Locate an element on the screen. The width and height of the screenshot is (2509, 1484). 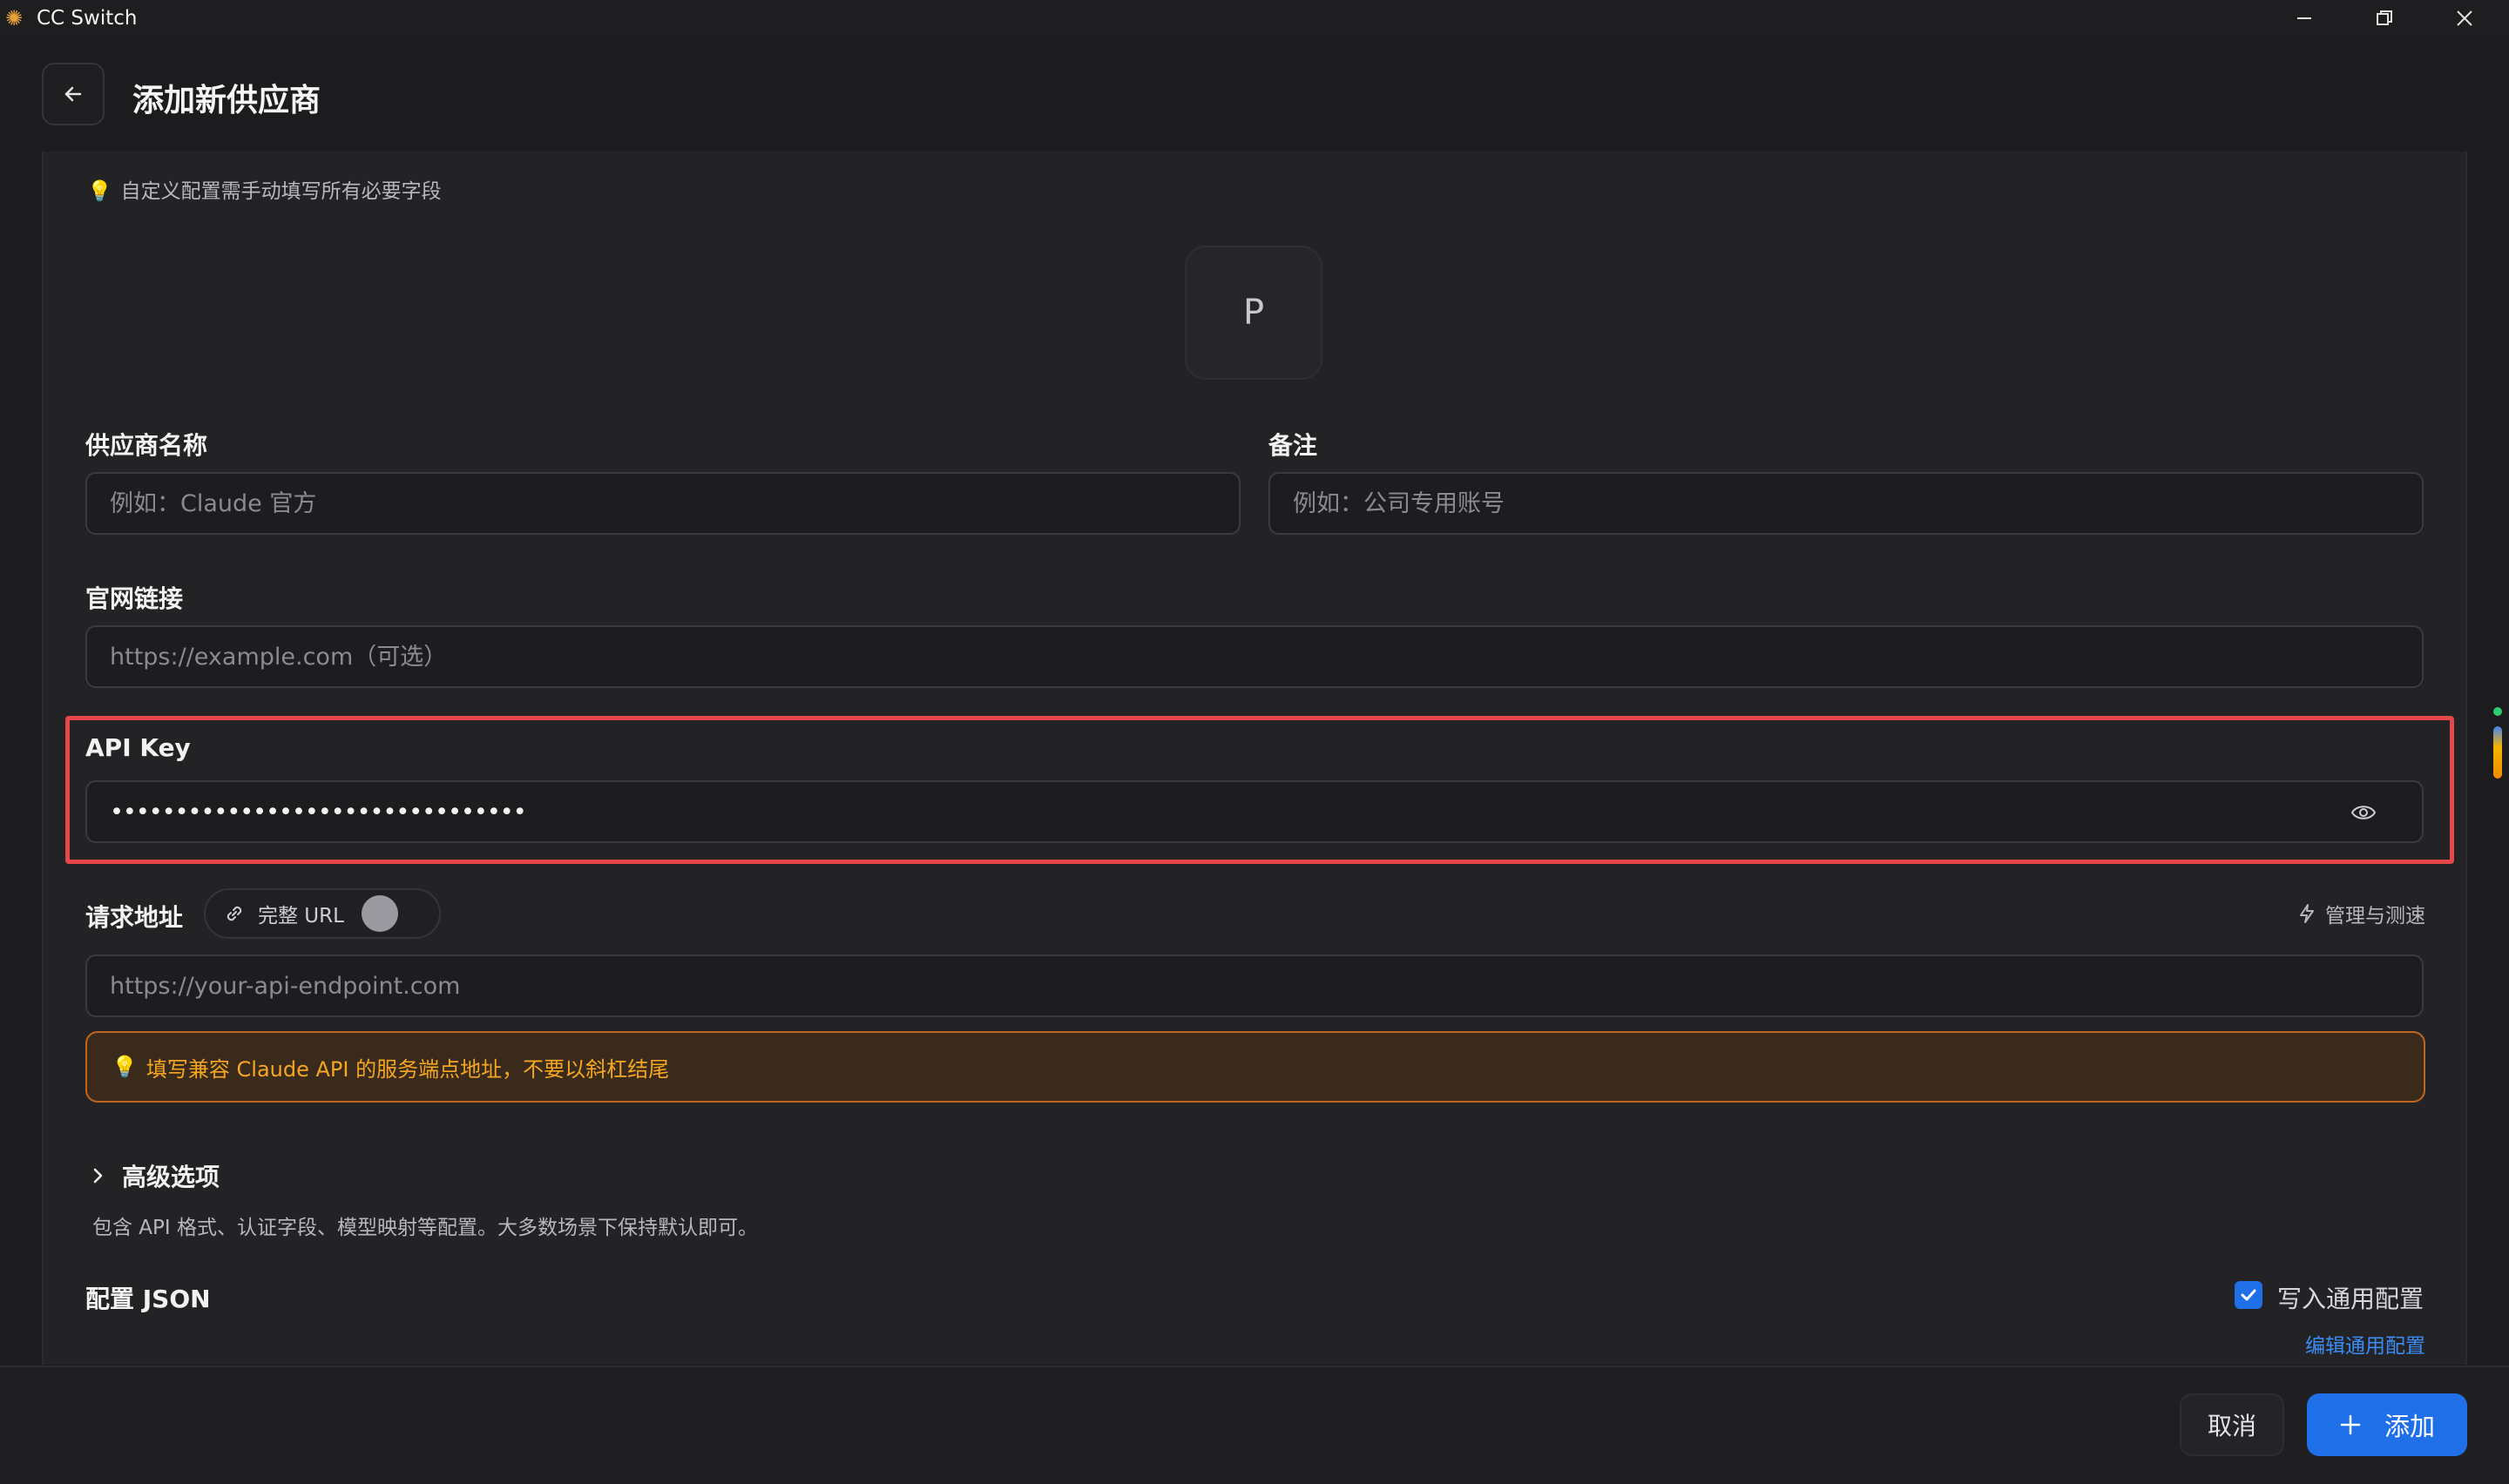
notes-label: 备注 is located at coordinates (1293, 445).